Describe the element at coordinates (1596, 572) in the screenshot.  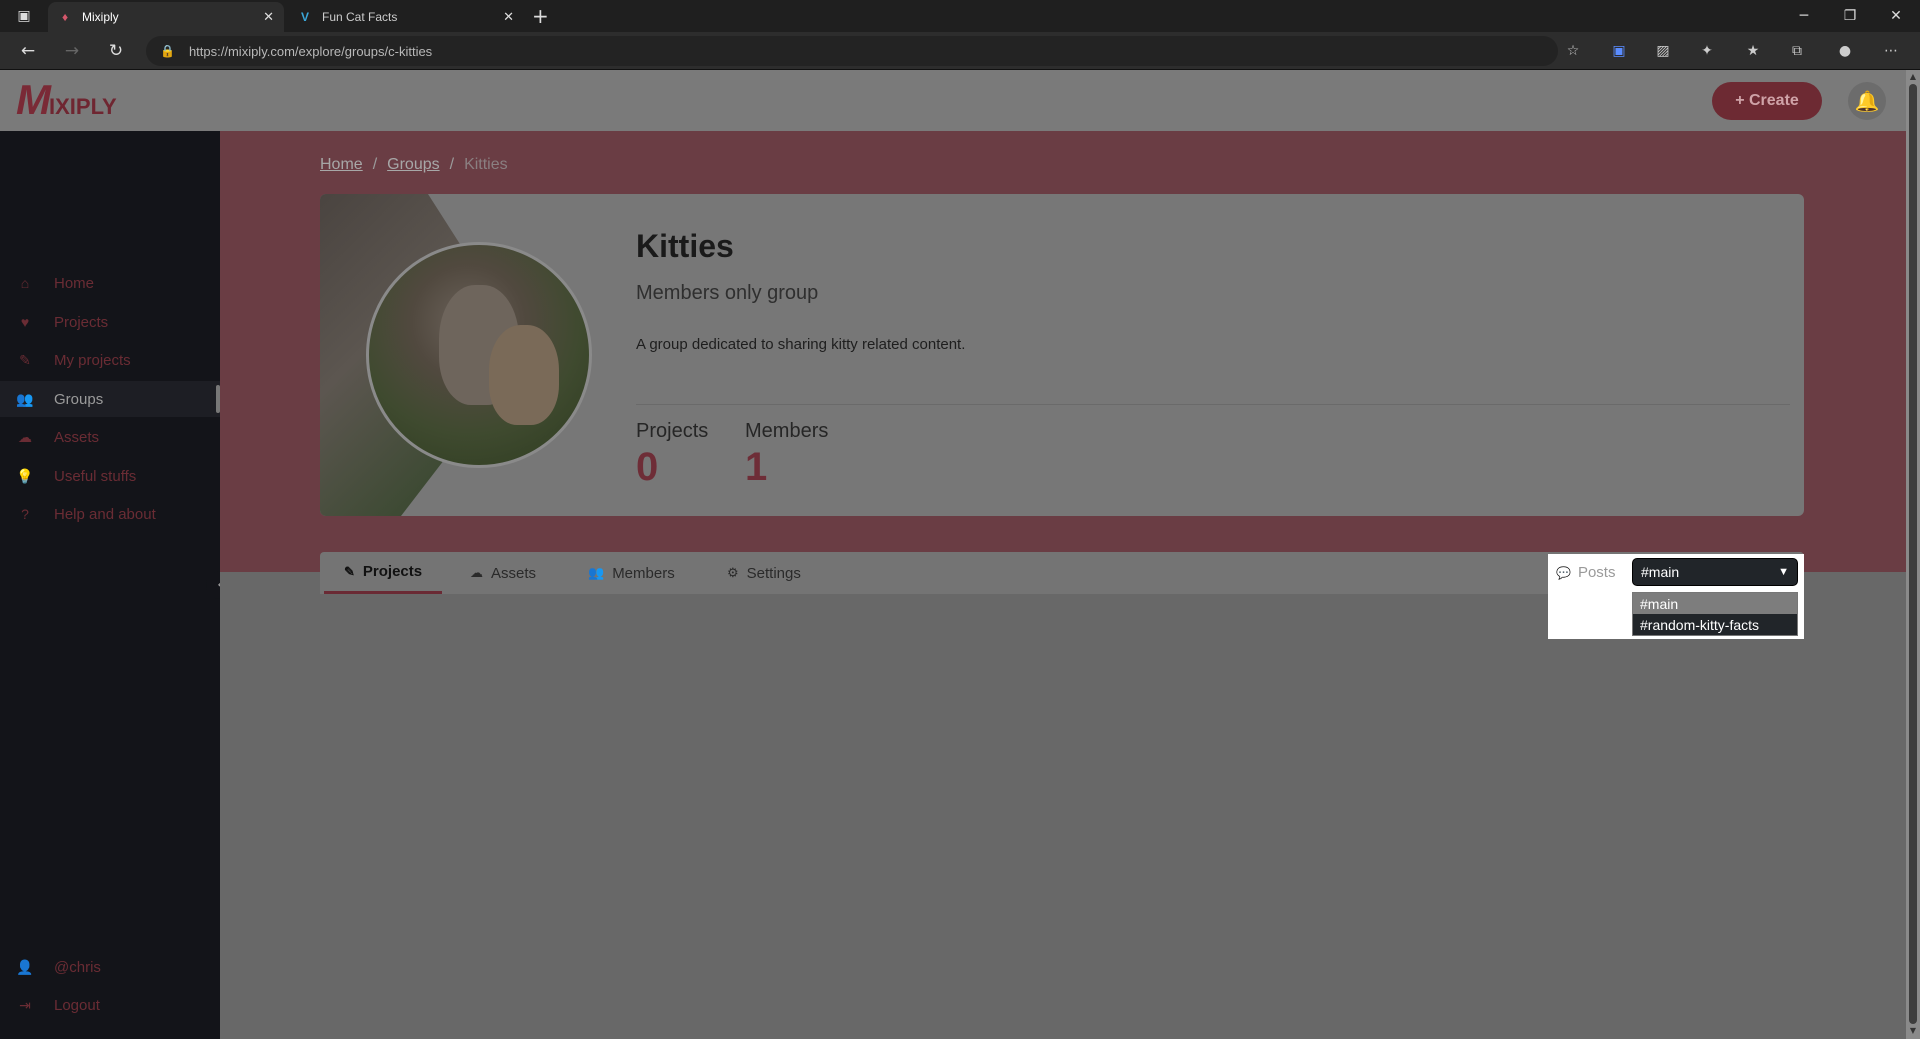
I see `posts-label-text: Posts` at that location.